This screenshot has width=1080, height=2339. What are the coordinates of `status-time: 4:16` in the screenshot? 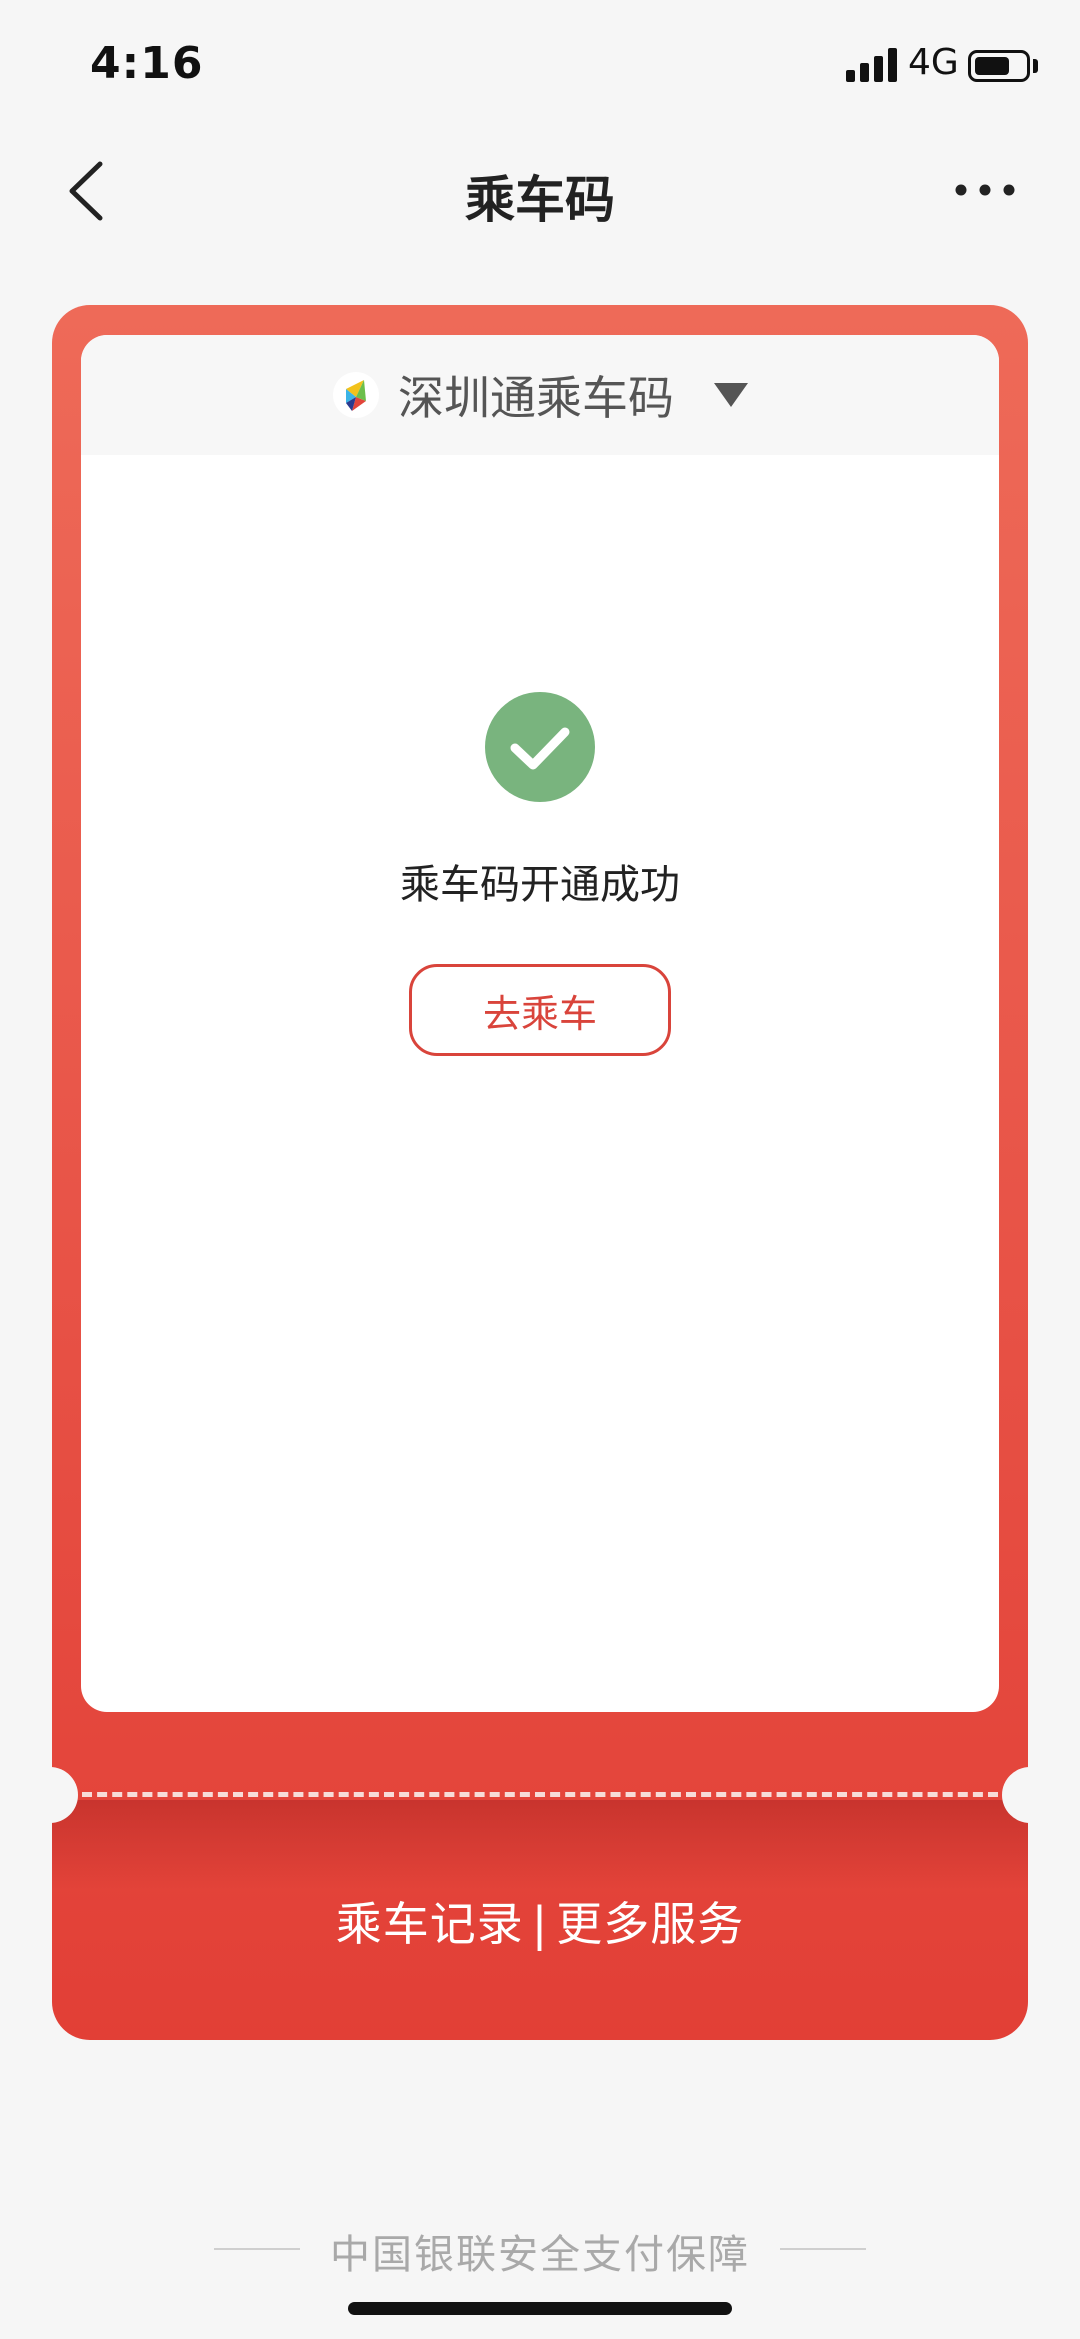 It's located at (147, 63).